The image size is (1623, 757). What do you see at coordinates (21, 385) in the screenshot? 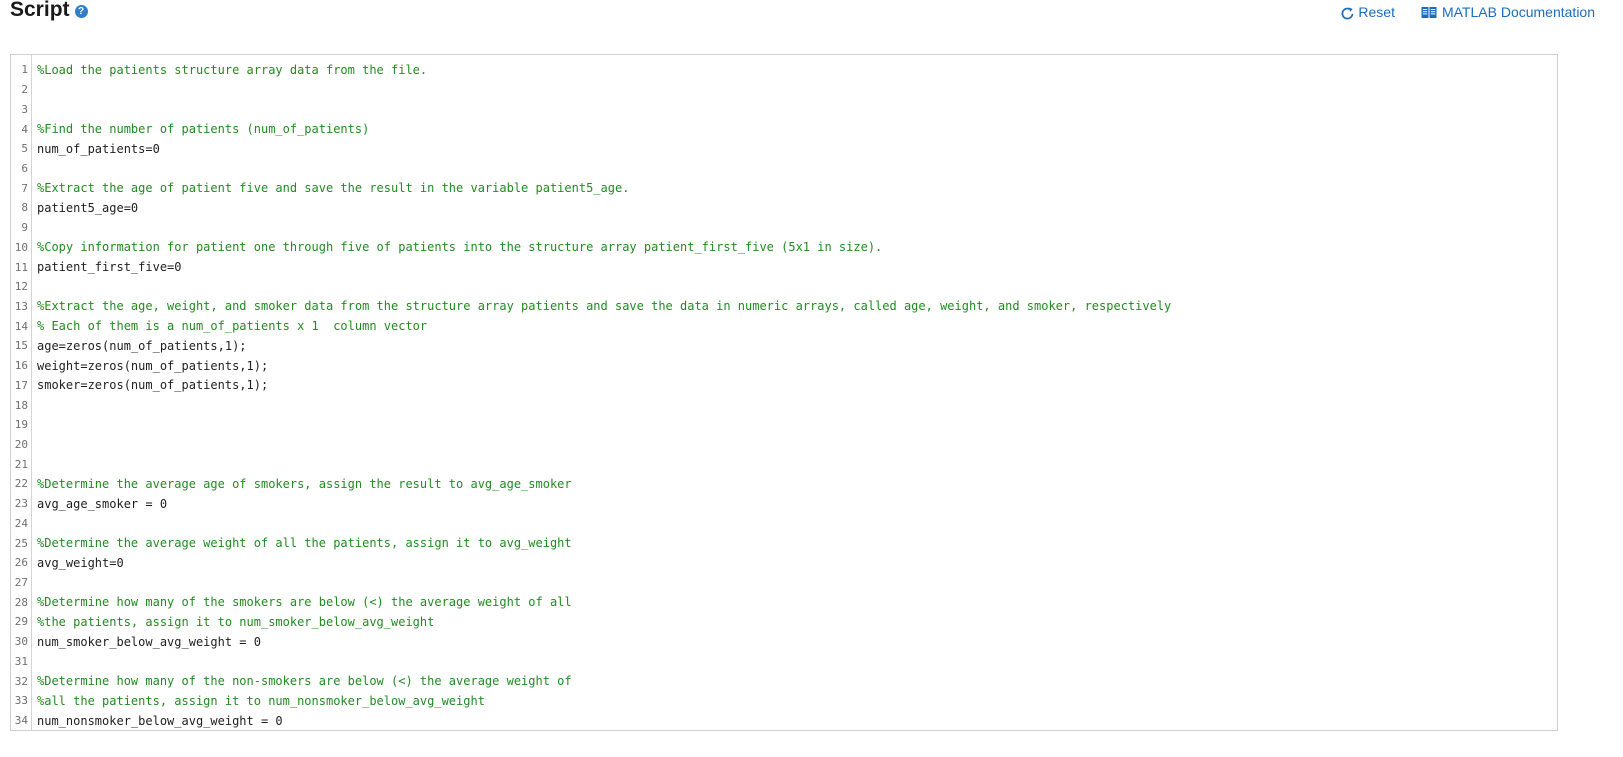
I see `line-number: 17` at bounding box center [21, 385].